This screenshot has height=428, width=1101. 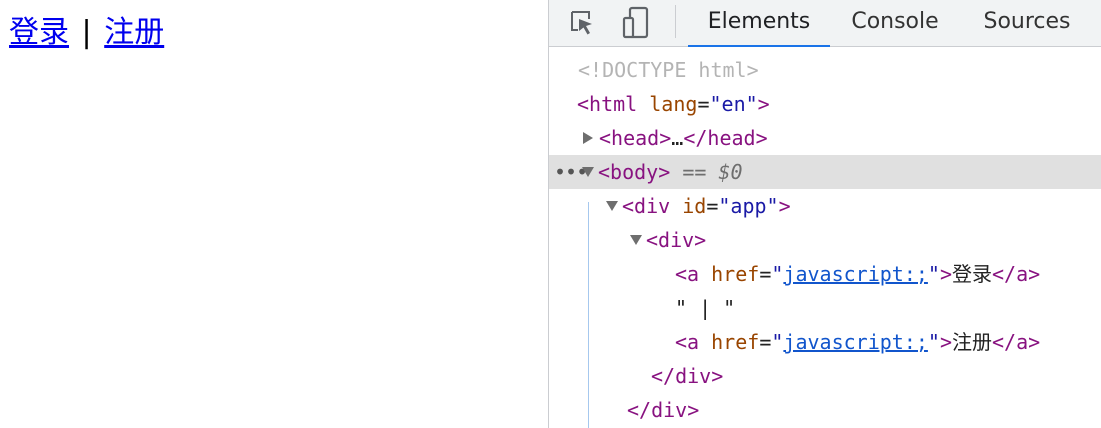 I want to click on tab-console: Console, so click(x=895, y=23).